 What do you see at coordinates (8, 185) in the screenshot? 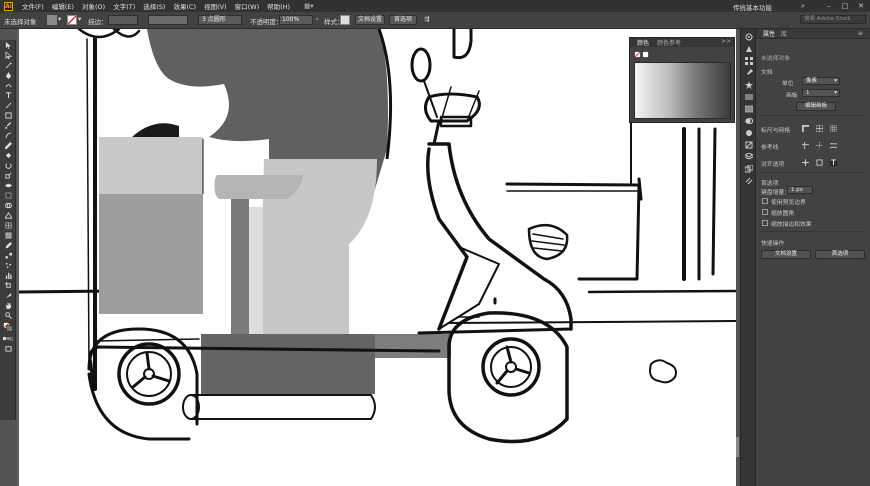
I see `width-tool-icon` at bounding box center [8, 185].